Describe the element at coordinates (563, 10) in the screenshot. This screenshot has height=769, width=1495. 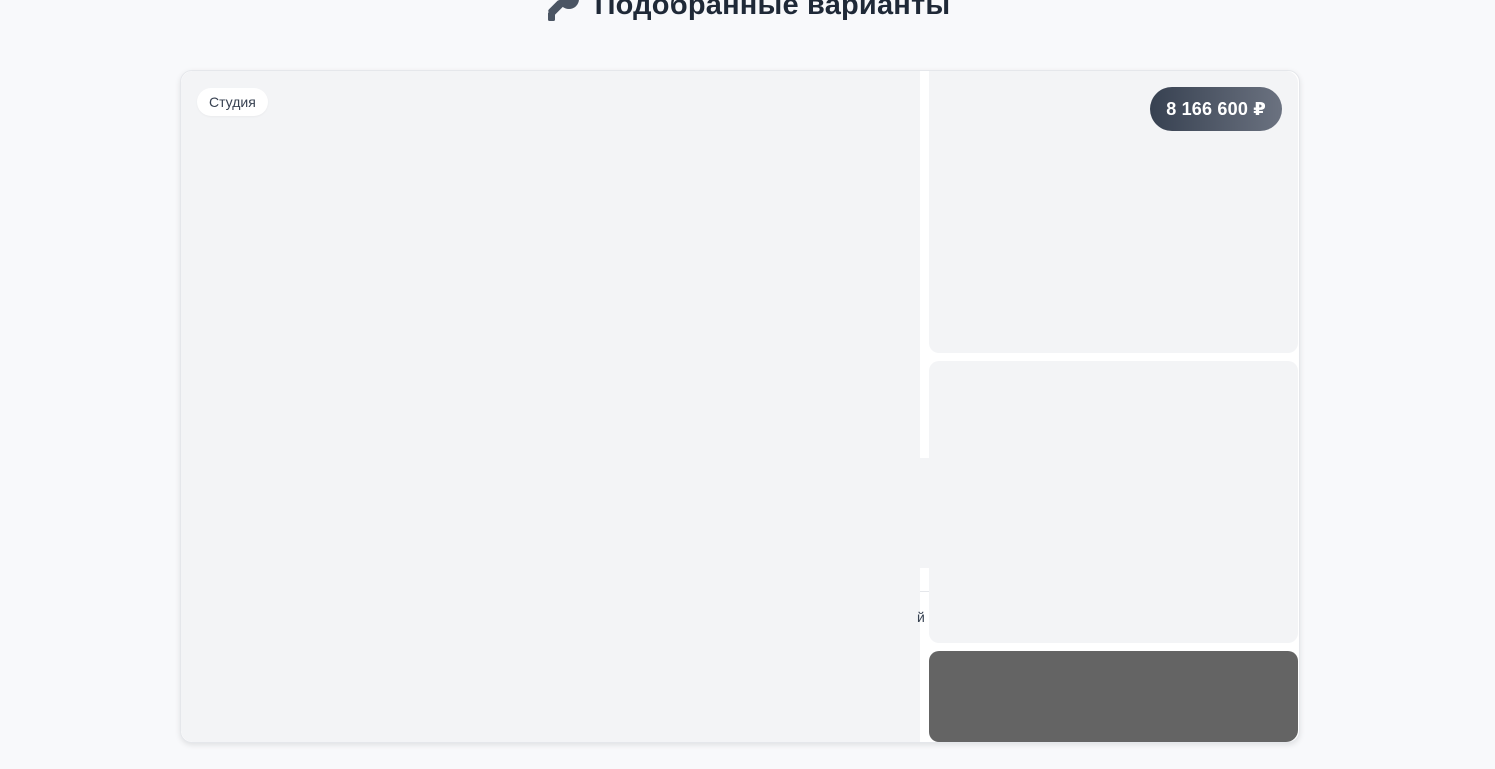
I see `key-icon` at that location.